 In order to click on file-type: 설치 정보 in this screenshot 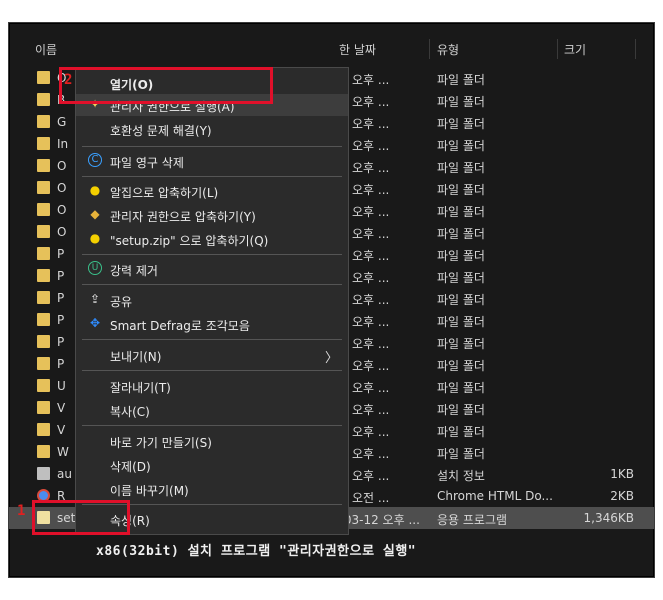, I will do `click(461, 476)`.